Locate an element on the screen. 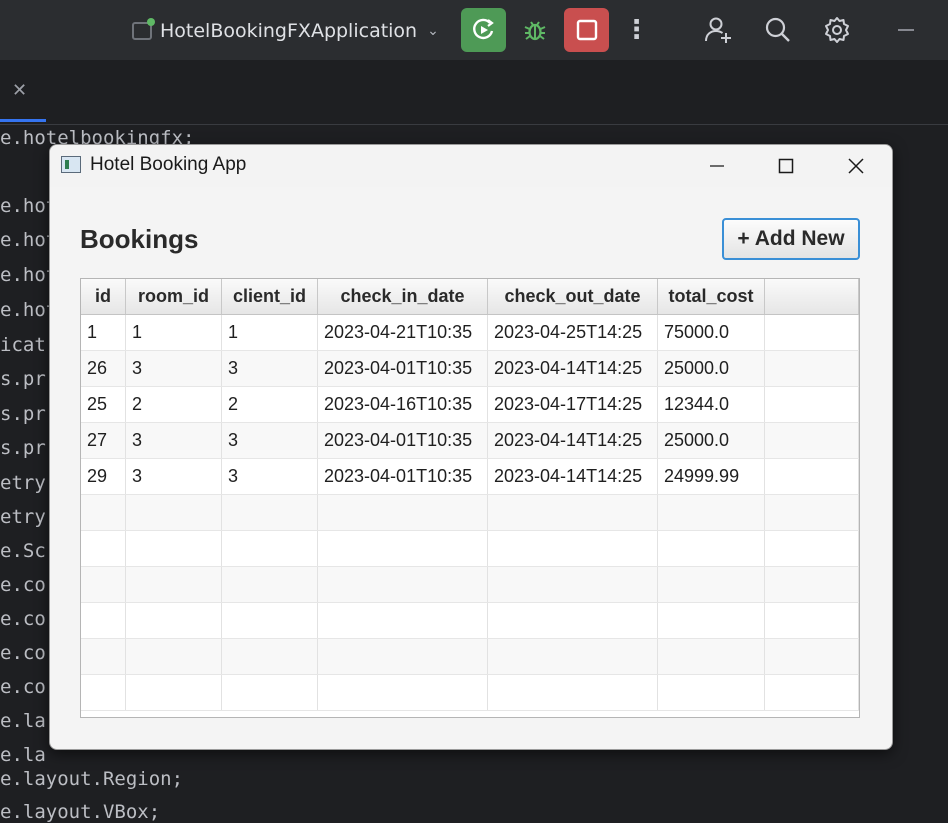  code-line: e.layout.VBox; is located at coordinates (80, 812).